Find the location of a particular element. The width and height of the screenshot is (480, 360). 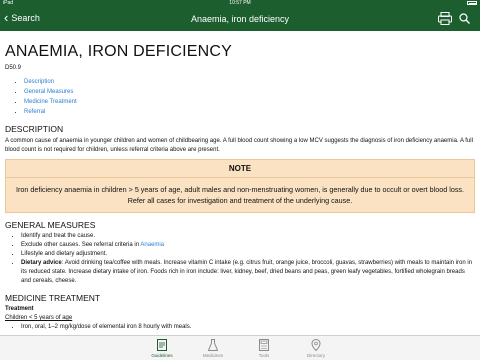

page-title: ANAEMIA, IRON DEFICIENCY is located at coordinates (119, 51).